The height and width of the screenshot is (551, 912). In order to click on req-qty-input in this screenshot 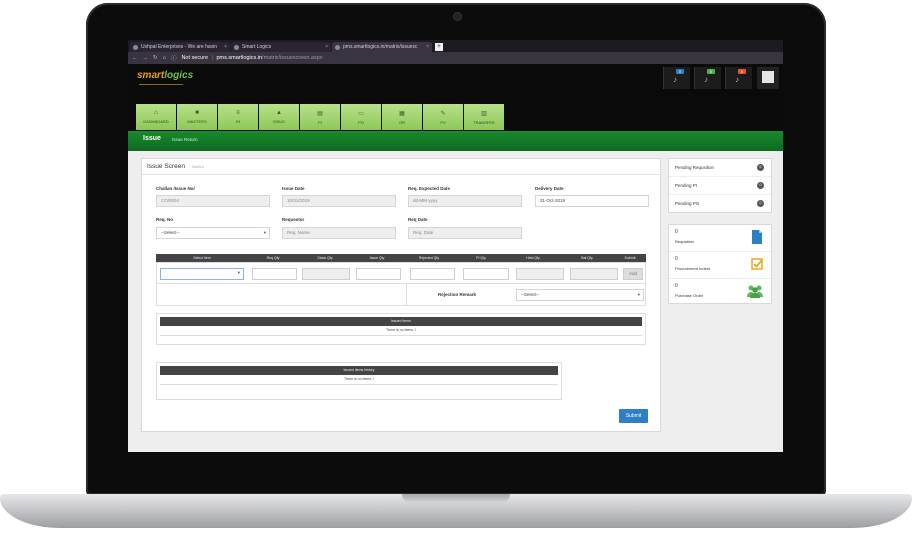, I will do `click(274, 274)`.